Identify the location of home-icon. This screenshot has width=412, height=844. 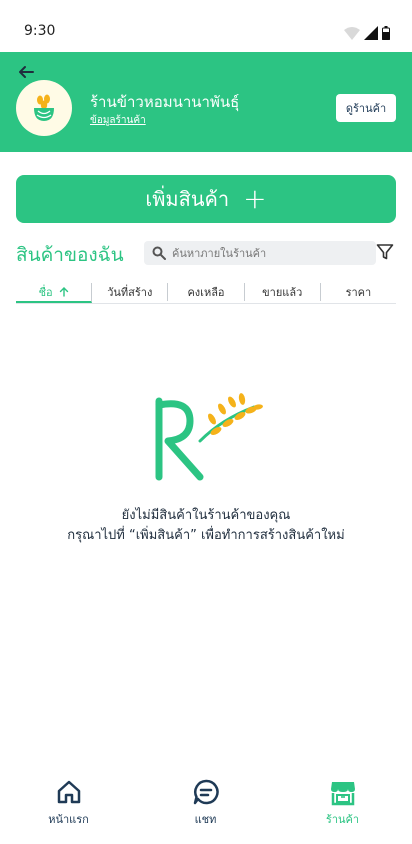
(68, 792).